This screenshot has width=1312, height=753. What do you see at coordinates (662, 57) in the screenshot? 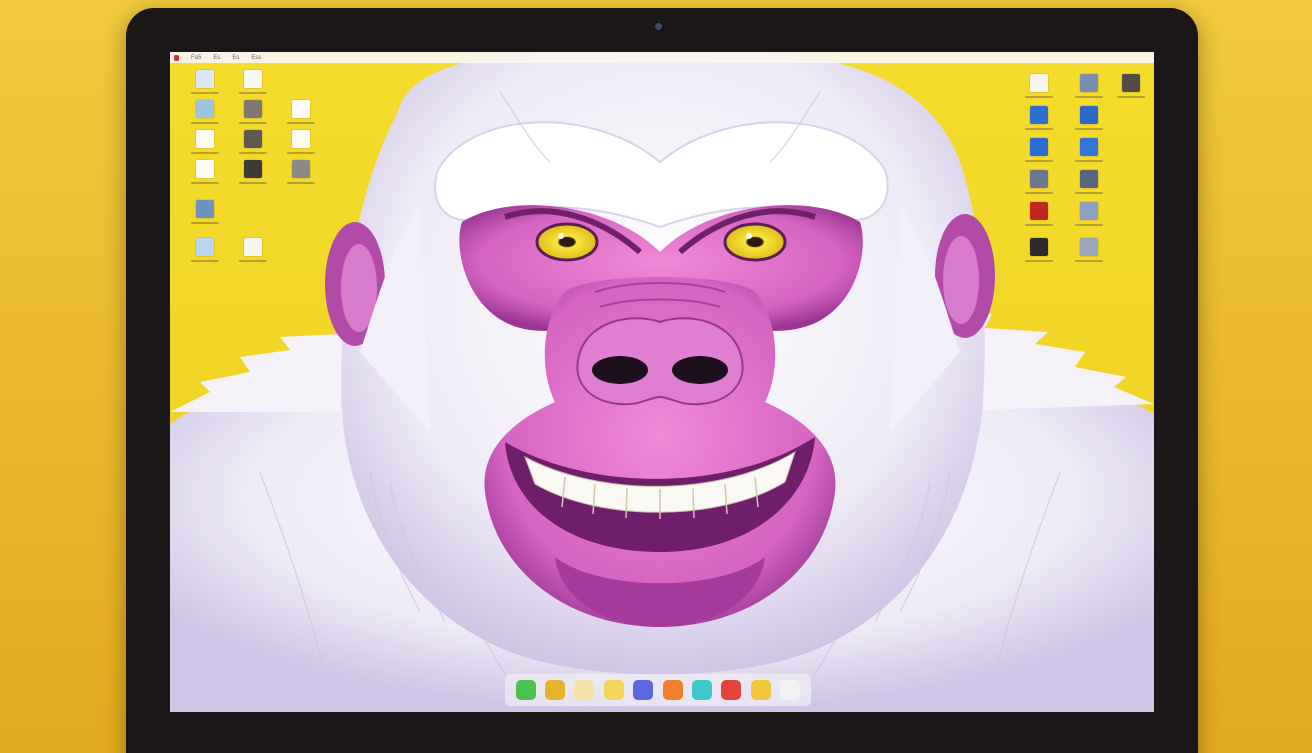
I see `menu-bar: Fa5 Es Es Ess` at bounding box center [662, 57].